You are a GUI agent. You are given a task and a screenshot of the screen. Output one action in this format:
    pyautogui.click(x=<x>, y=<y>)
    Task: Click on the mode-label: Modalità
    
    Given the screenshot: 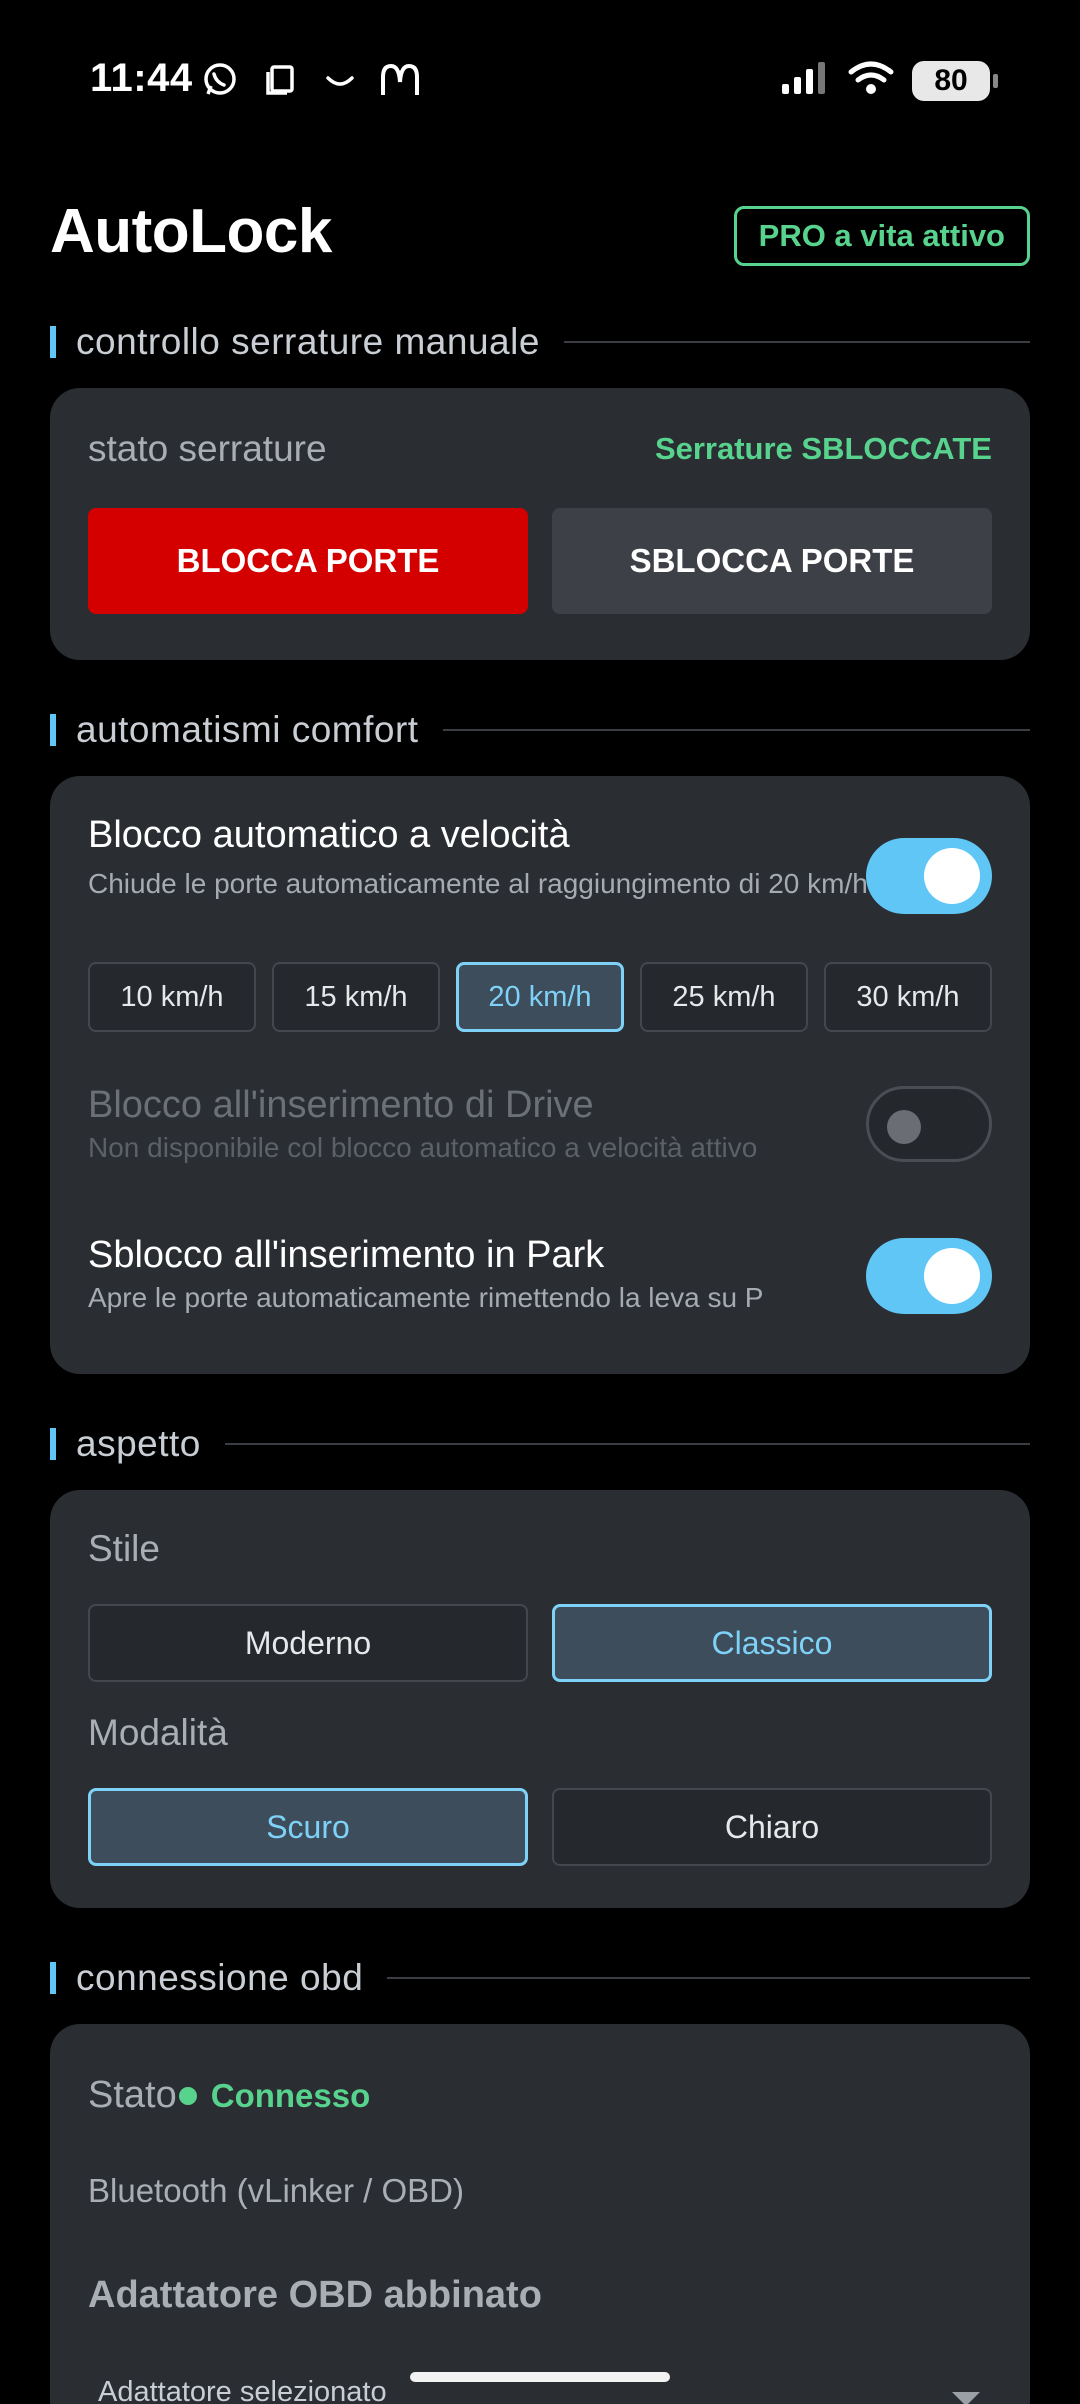 What is the action you would take?
    pyautogui.click(x=158, y=1732)
    